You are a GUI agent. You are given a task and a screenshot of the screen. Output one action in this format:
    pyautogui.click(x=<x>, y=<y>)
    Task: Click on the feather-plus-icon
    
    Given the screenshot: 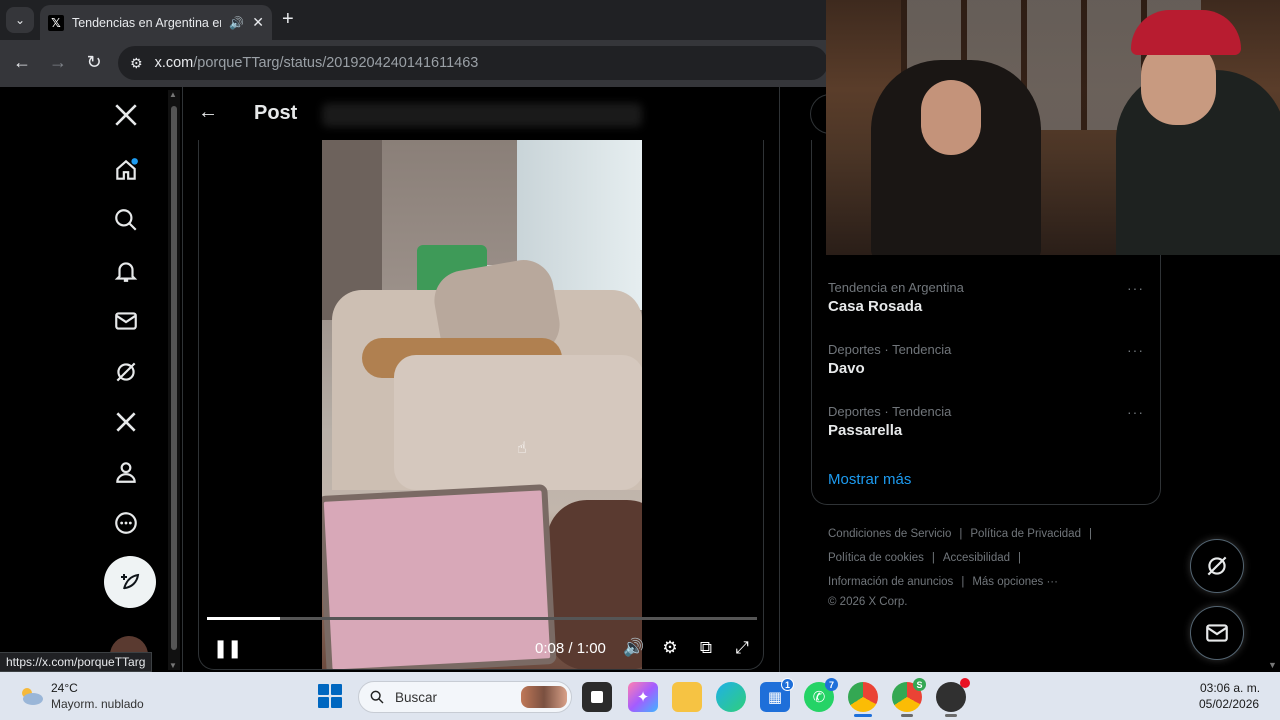 What is the action you would take?
    pyautogui.click(x=130, y=581)
    